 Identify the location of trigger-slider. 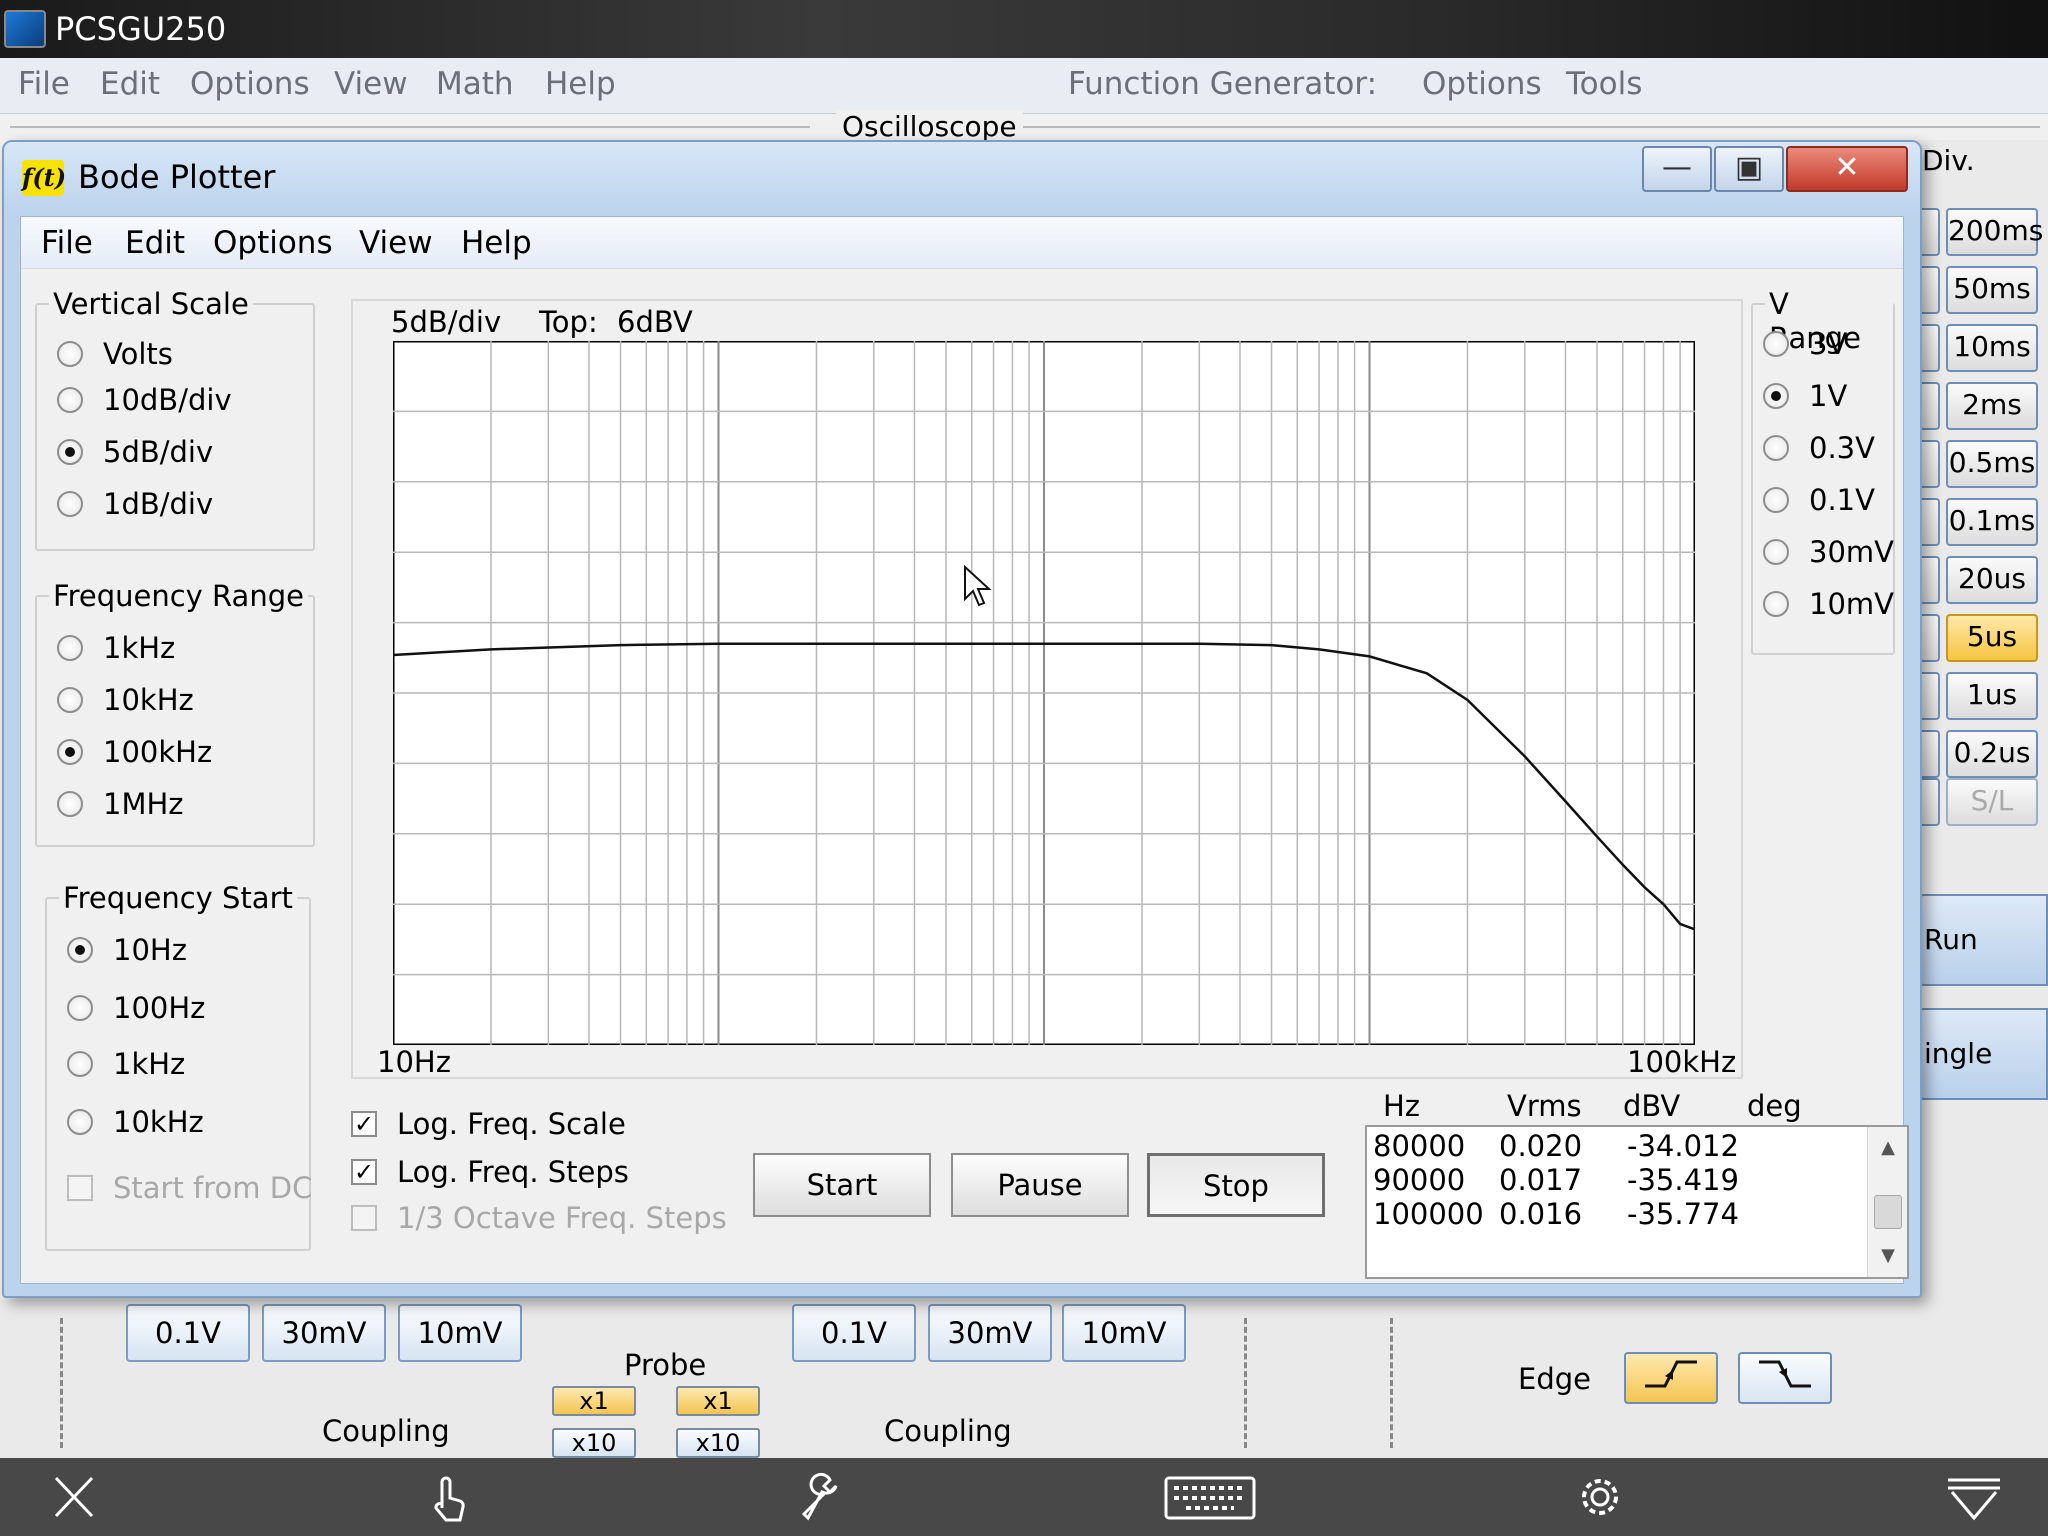
(1397, 1383).